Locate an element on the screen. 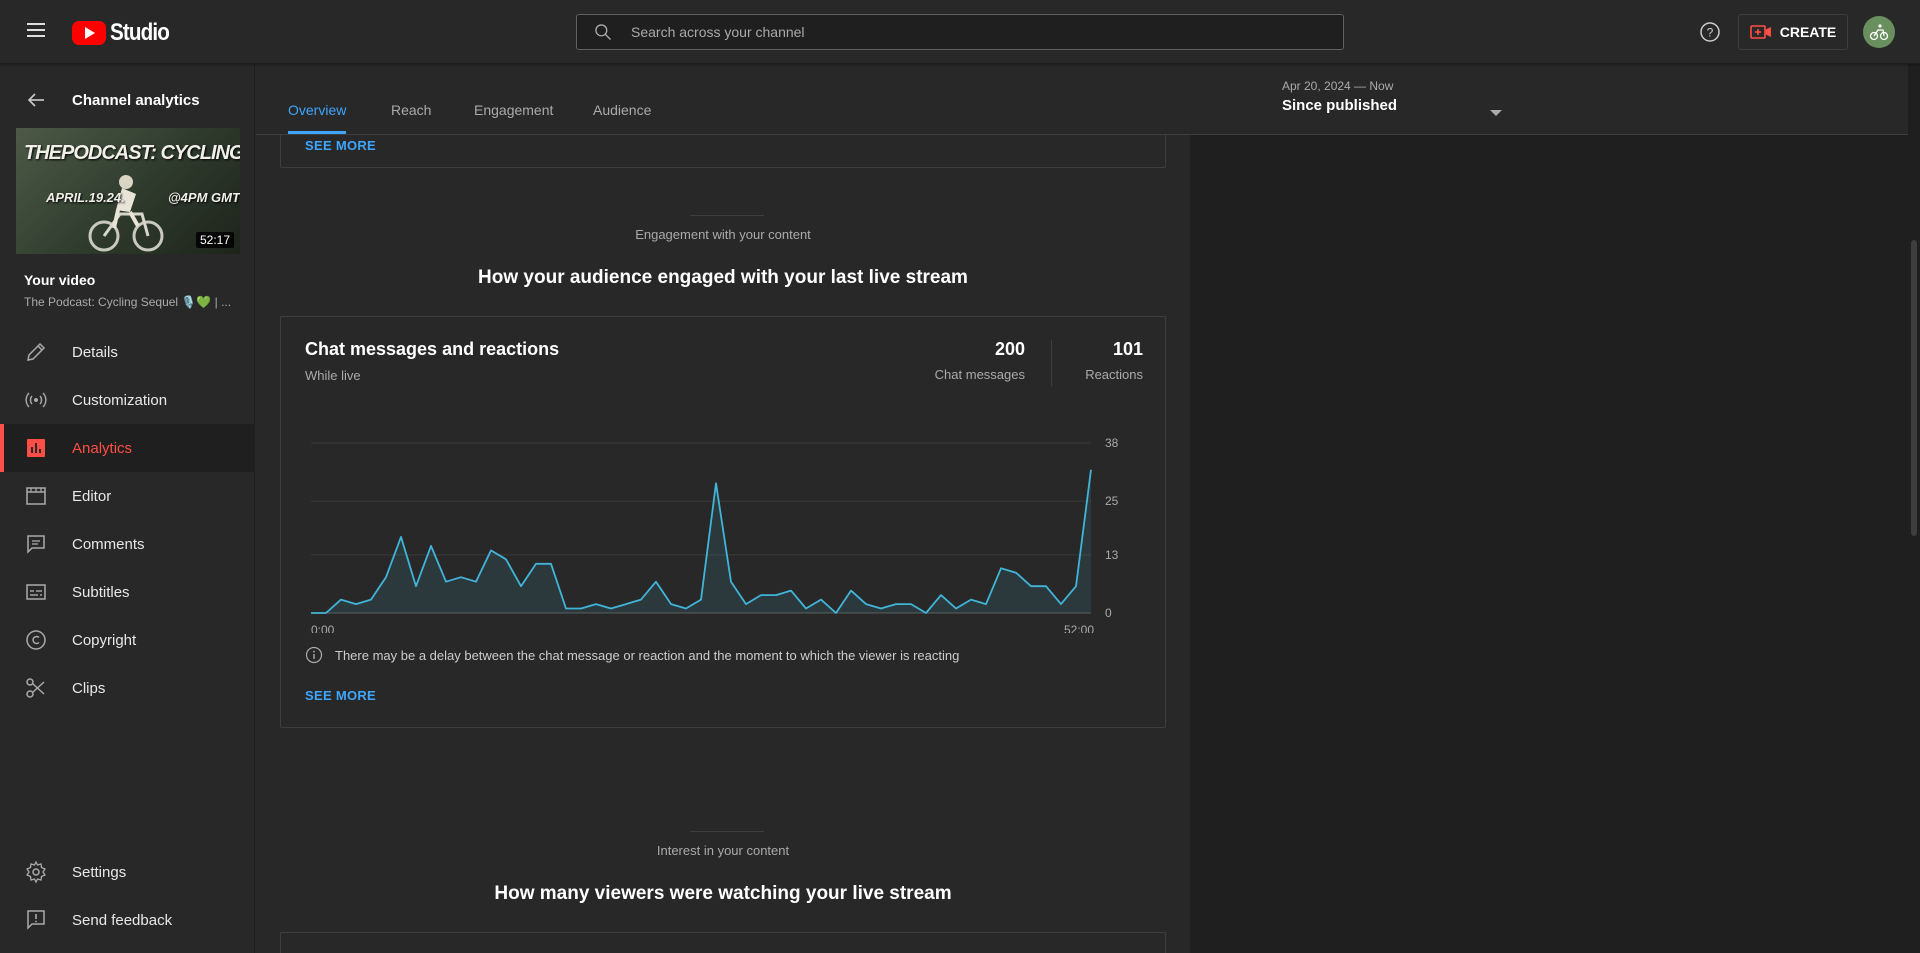 The width and height of the screenshot is (1920, 953). studio-logo: Studio is located at coordinates (125, 33).